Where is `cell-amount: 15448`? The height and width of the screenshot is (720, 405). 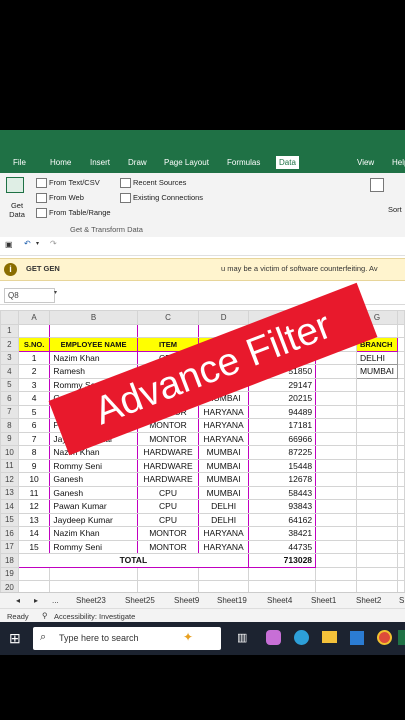
cell-amount: 15448 is located at coordinates (282, 465).